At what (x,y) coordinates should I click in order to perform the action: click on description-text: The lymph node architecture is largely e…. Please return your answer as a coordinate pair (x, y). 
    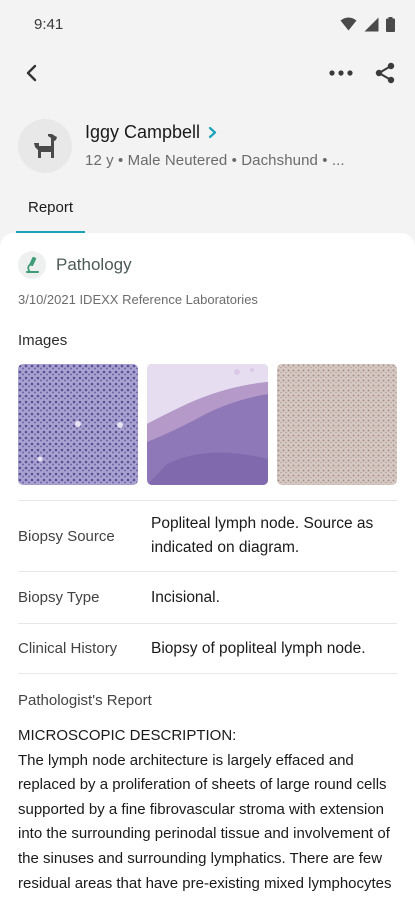
    Looking at the image, I should click on (205, 825).